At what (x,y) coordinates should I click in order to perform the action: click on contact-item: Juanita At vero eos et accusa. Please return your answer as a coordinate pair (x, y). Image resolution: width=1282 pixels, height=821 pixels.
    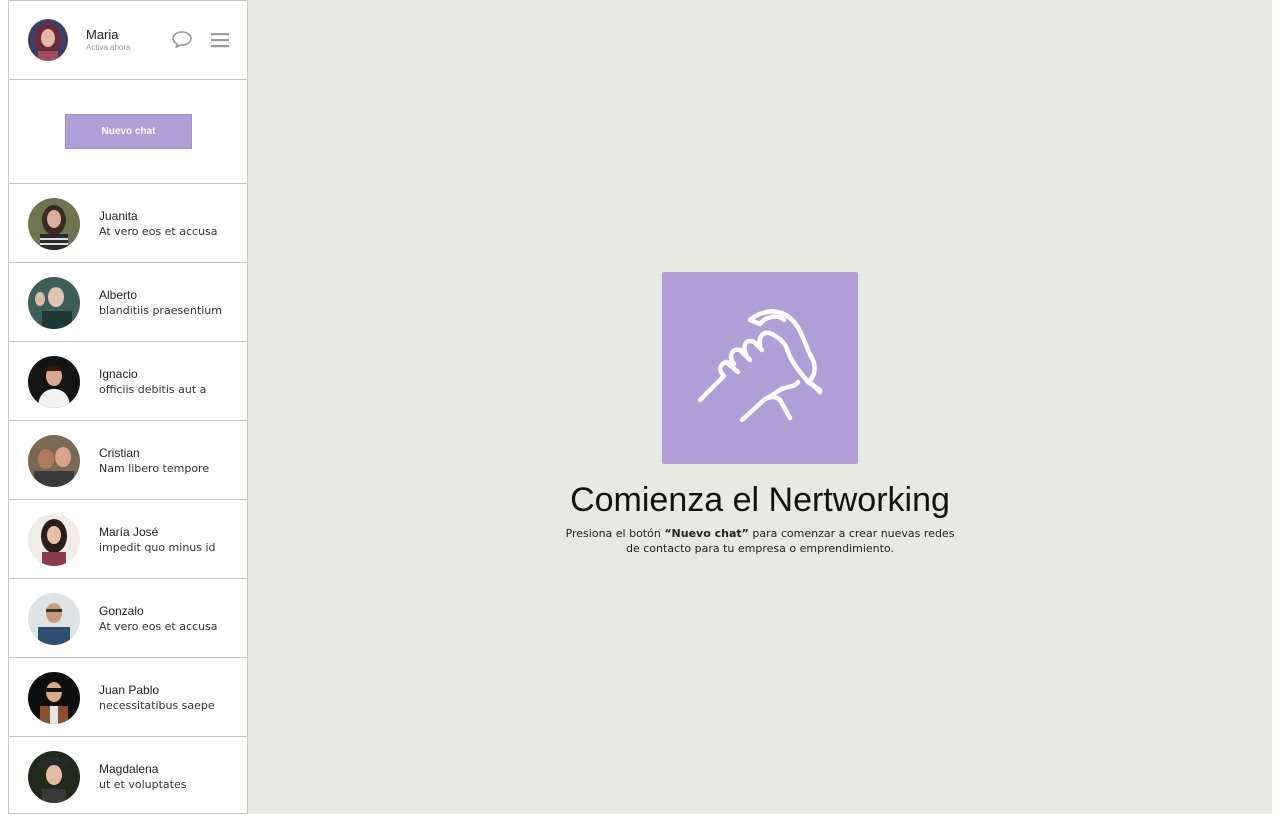
    Looking at the image, I should click on (128, 223).